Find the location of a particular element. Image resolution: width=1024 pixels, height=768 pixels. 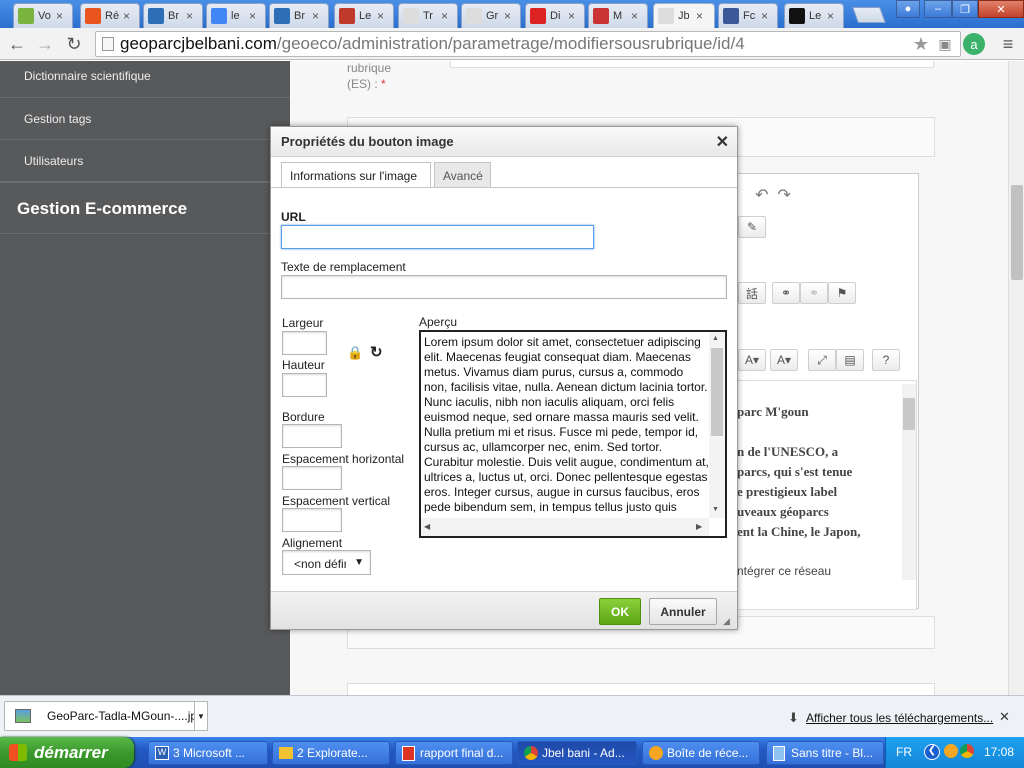

mail-icon is located at coordinates (656, 753).